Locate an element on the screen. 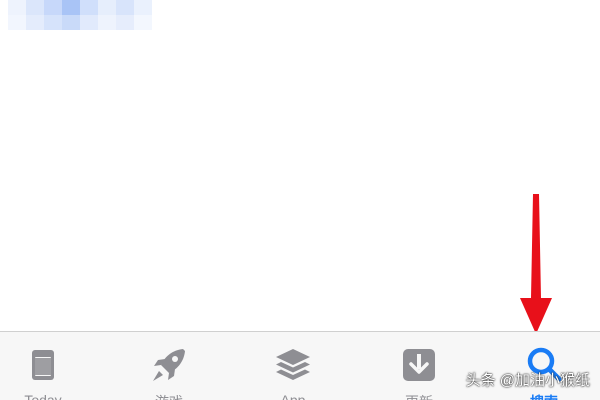 Image resolution: width=600 pixels, height=400 pixels. tab-apps: App is located at coordinates (293, 366).